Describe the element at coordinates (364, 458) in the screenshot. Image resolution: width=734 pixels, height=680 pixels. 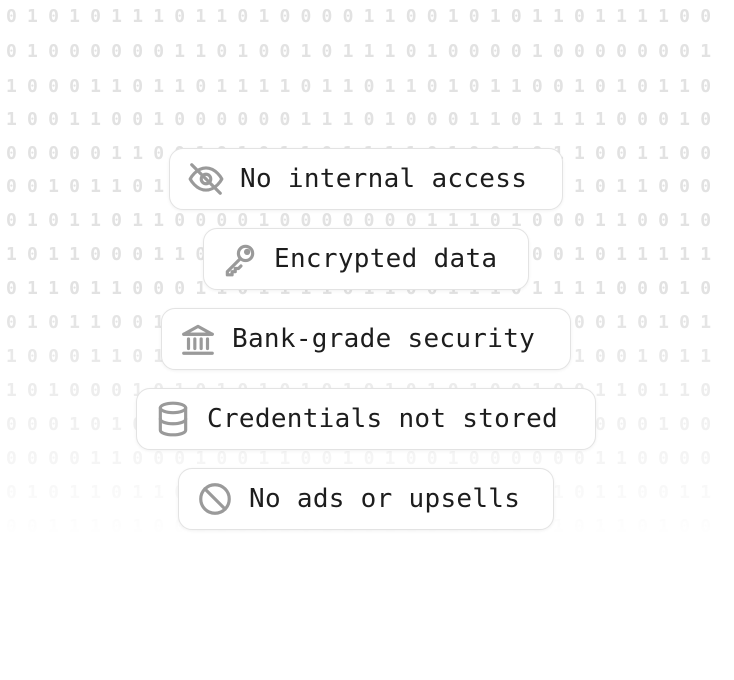
I see `binary-row: 0000110001001100101001000000110000` at that location.